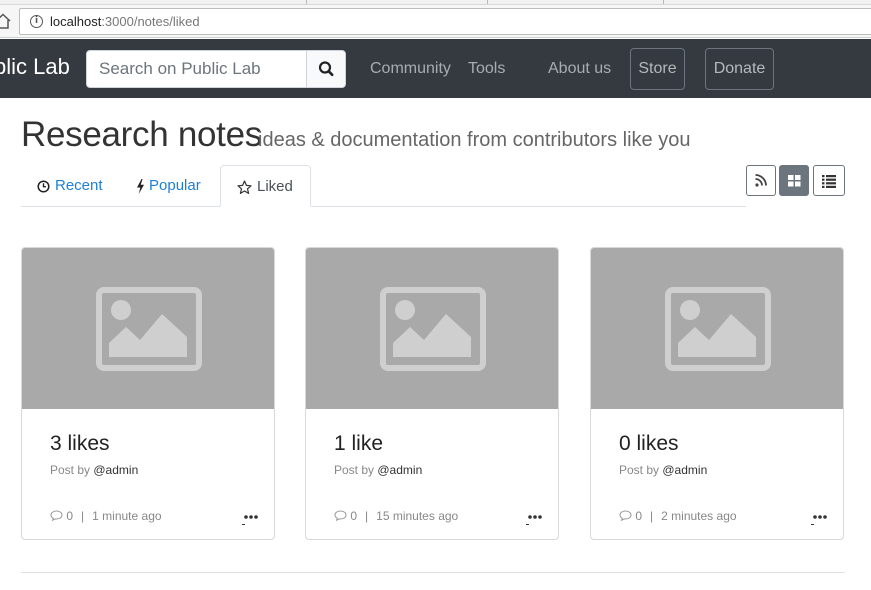  I want to click on list-view-button, so click(829, 180).